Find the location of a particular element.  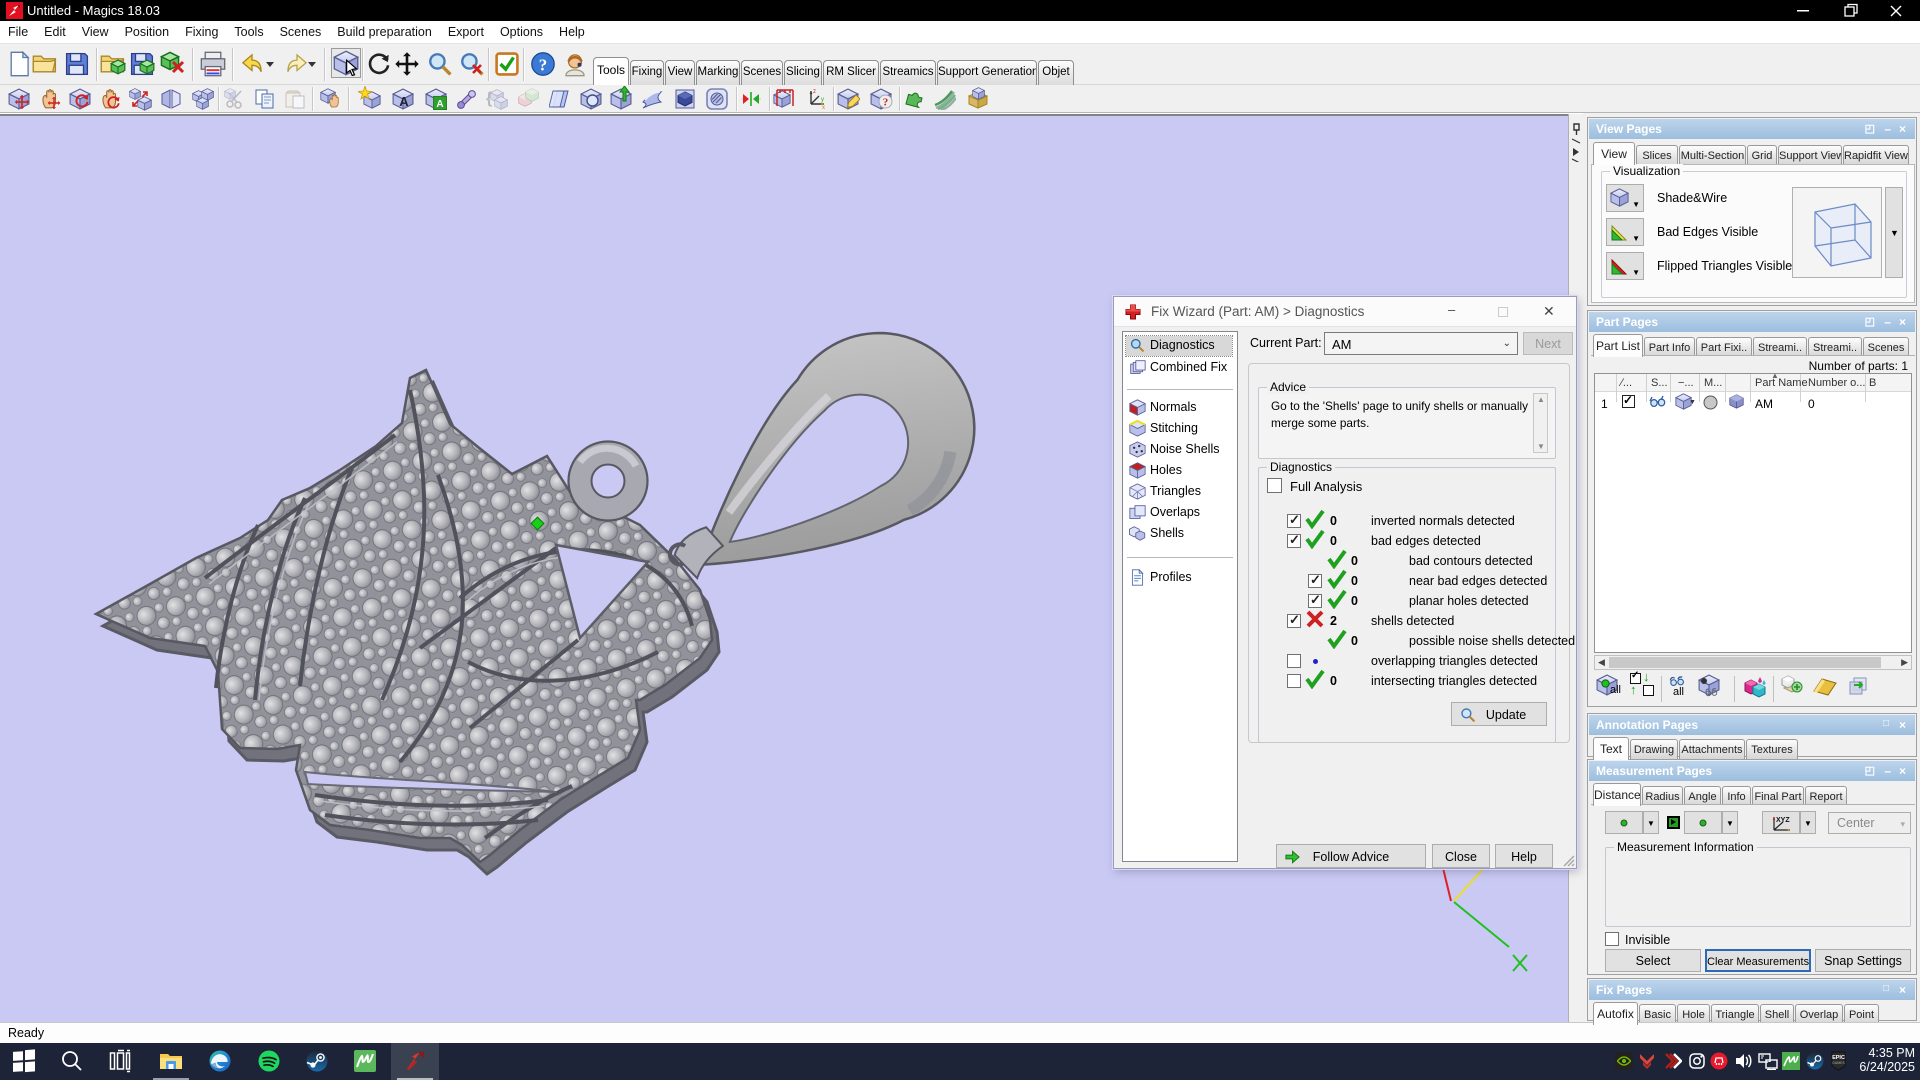

svg-text: x is located at coordinates (823, 107).